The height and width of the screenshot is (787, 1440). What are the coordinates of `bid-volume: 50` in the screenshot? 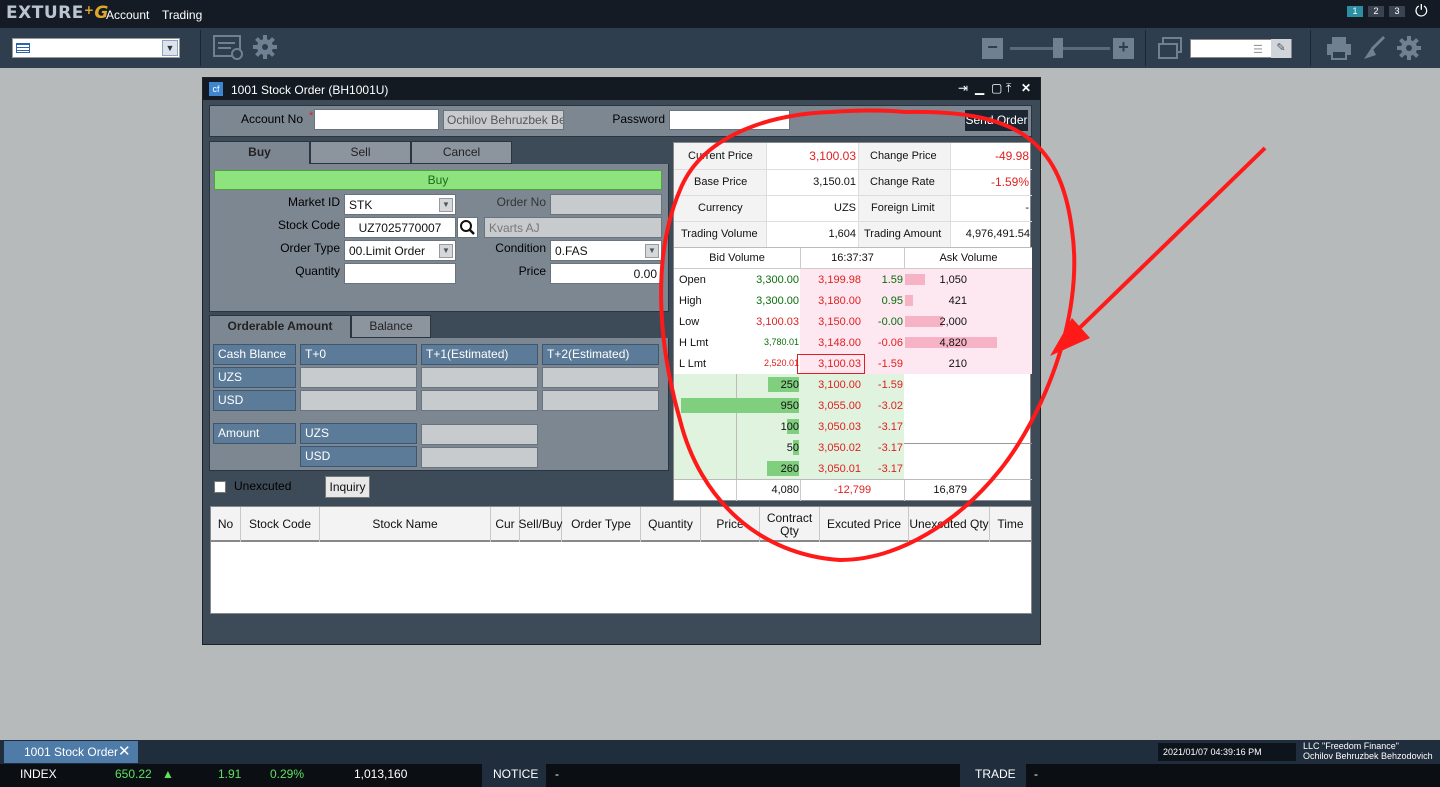 It's located at (792, 448).